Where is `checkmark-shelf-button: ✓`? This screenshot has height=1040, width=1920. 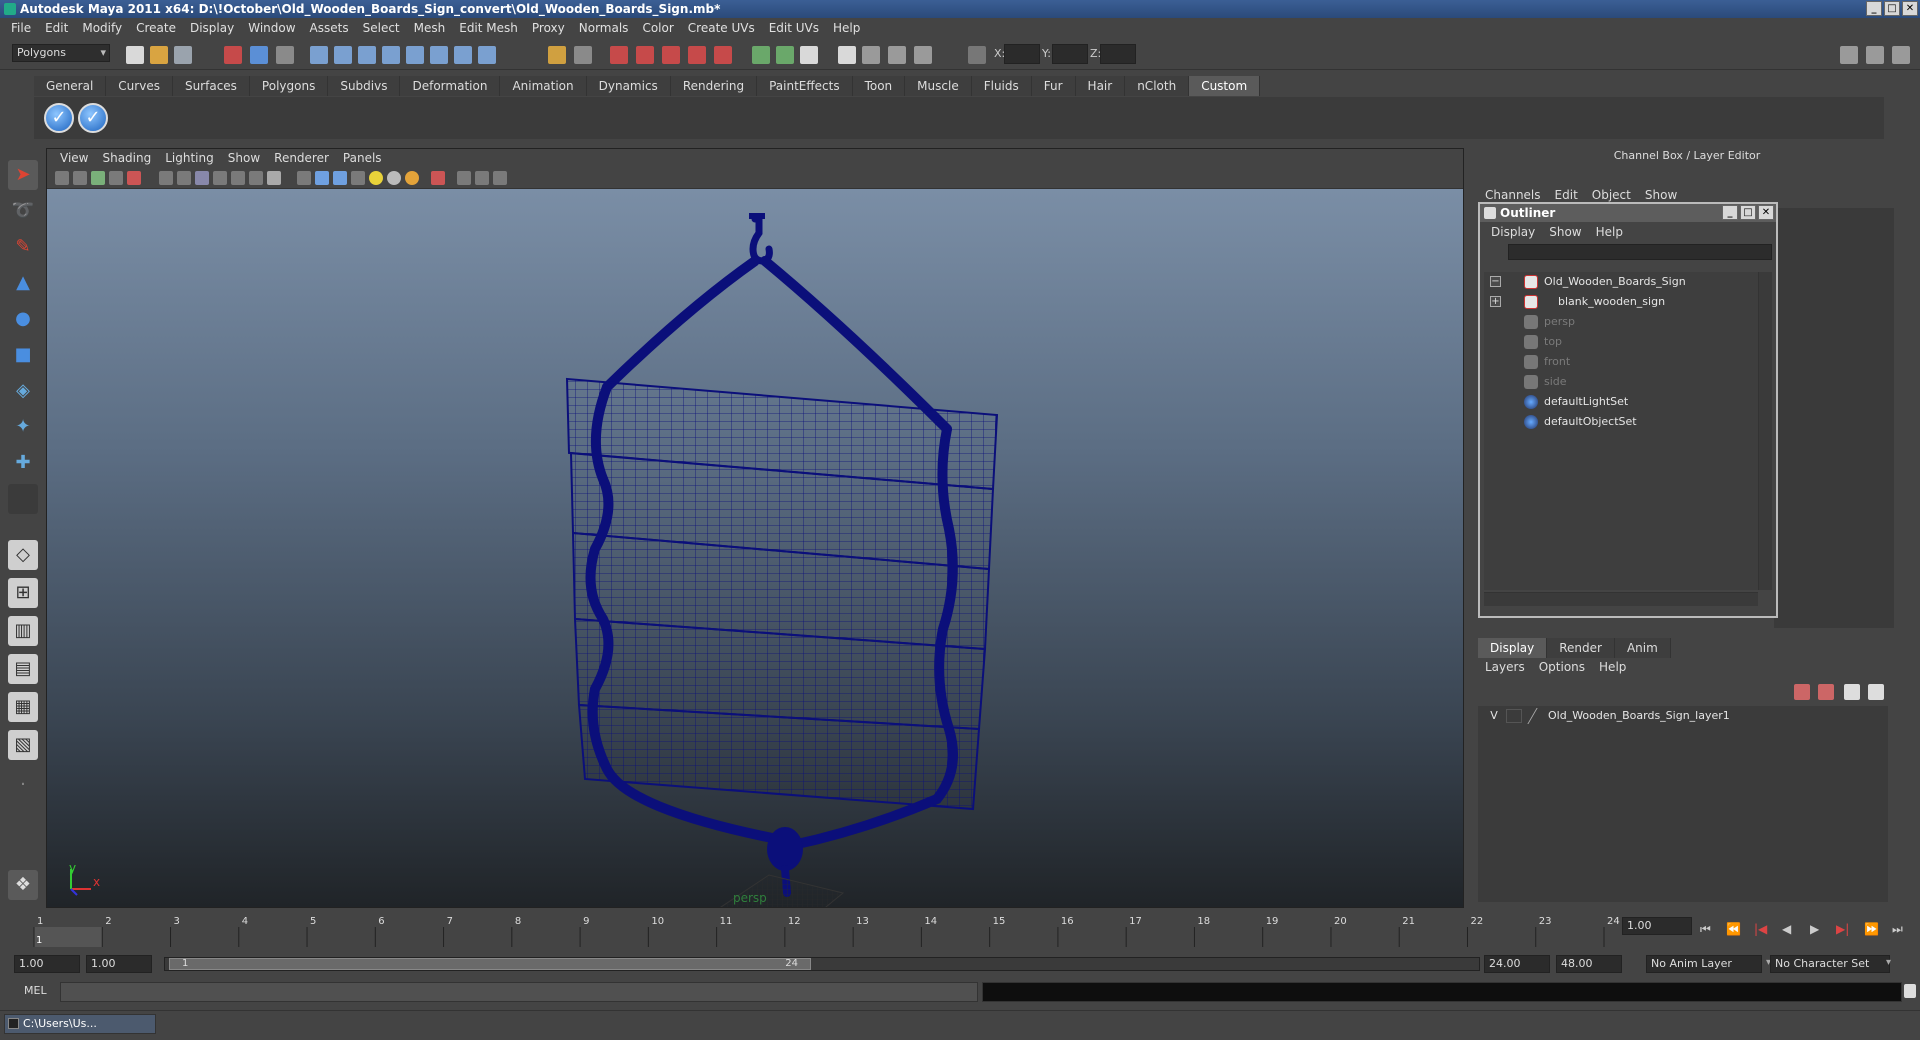
checkmark-shelf-button: ✓ is located at coordinates (59, 118).